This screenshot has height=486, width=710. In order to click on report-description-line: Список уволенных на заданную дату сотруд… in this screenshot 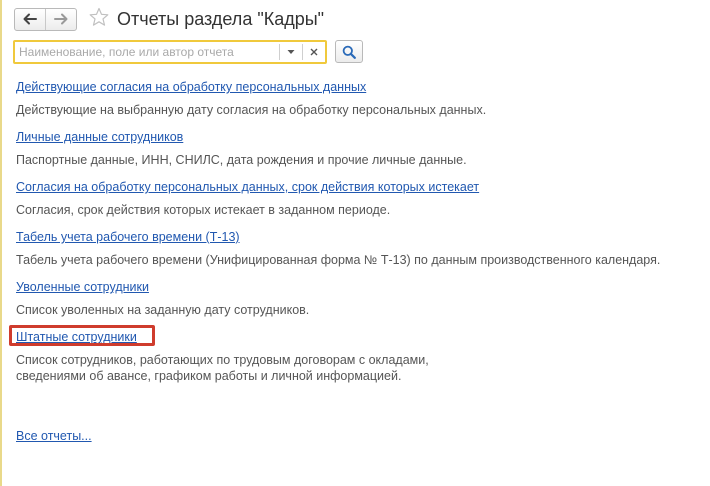, I will do `click(163, 310)`.